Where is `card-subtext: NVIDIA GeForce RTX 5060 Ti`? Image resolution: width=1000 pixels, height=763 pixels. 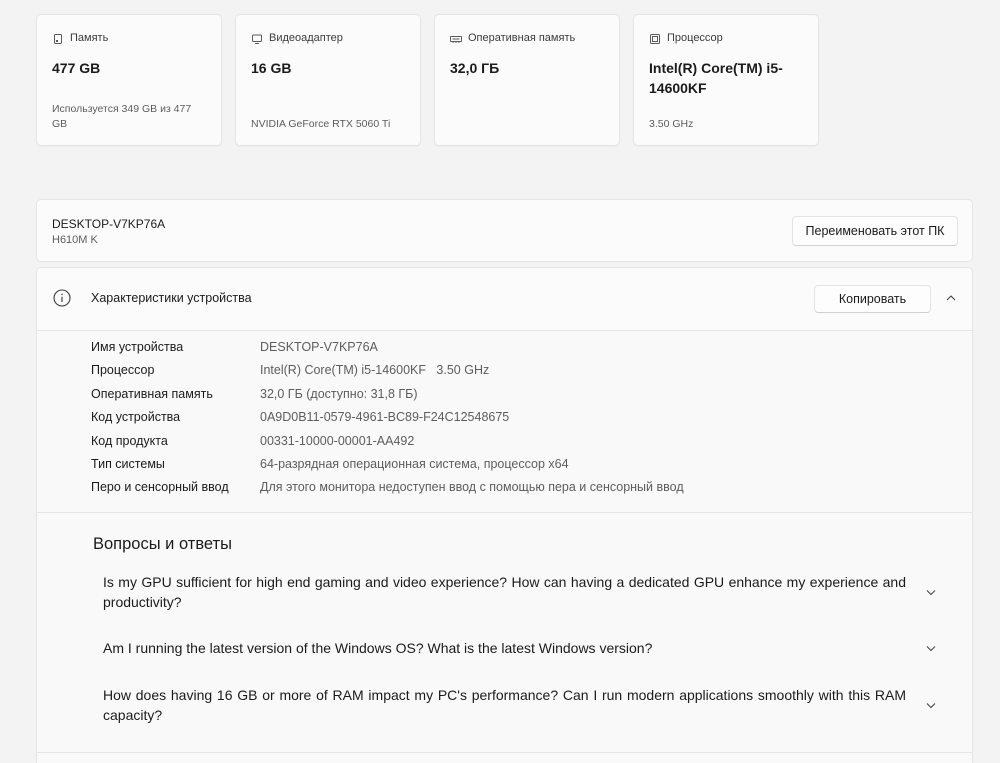
card-subtext: NVIDIA GeForce RTX 5060 Ti is located at coordinates (321, 124).